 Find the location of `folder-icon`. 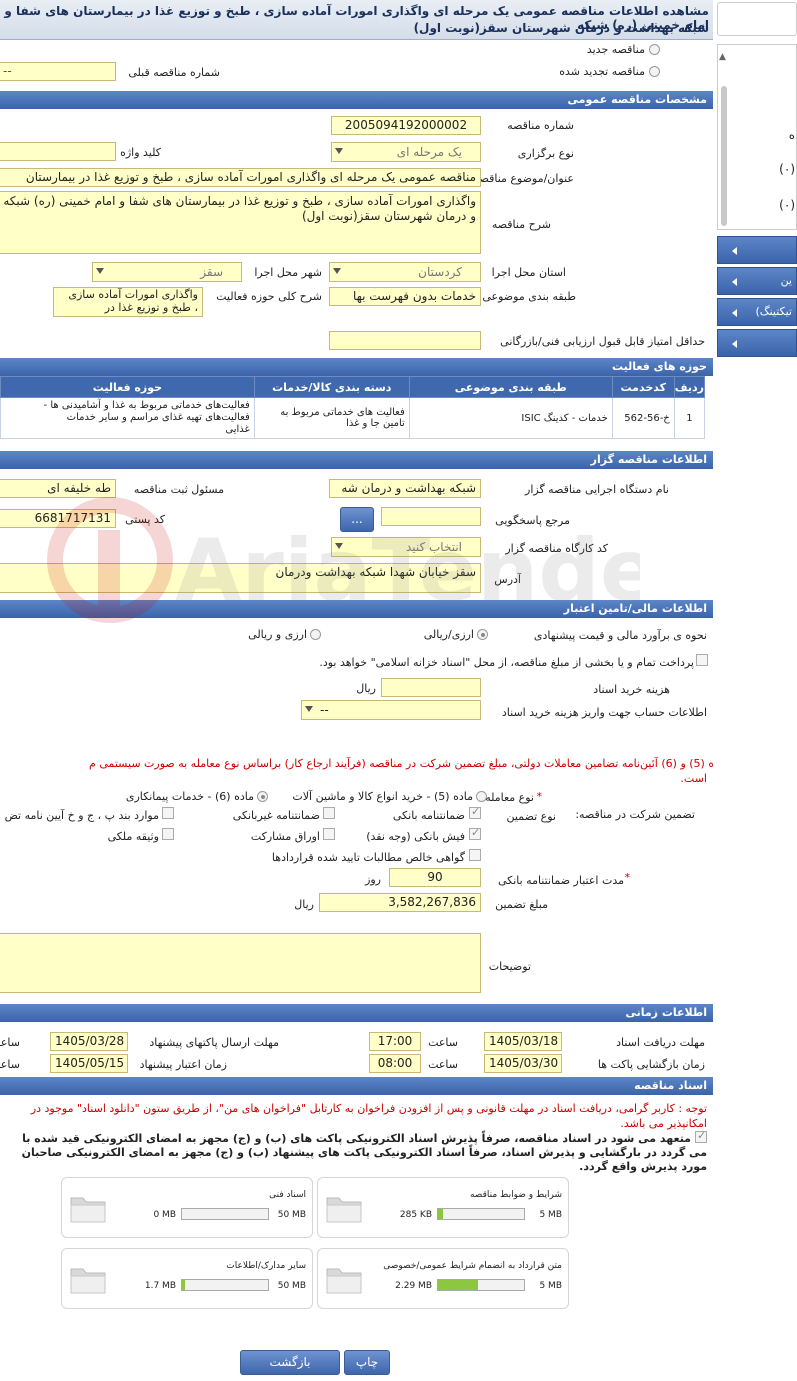

folder-icon is located at coordinates (344, 1210).